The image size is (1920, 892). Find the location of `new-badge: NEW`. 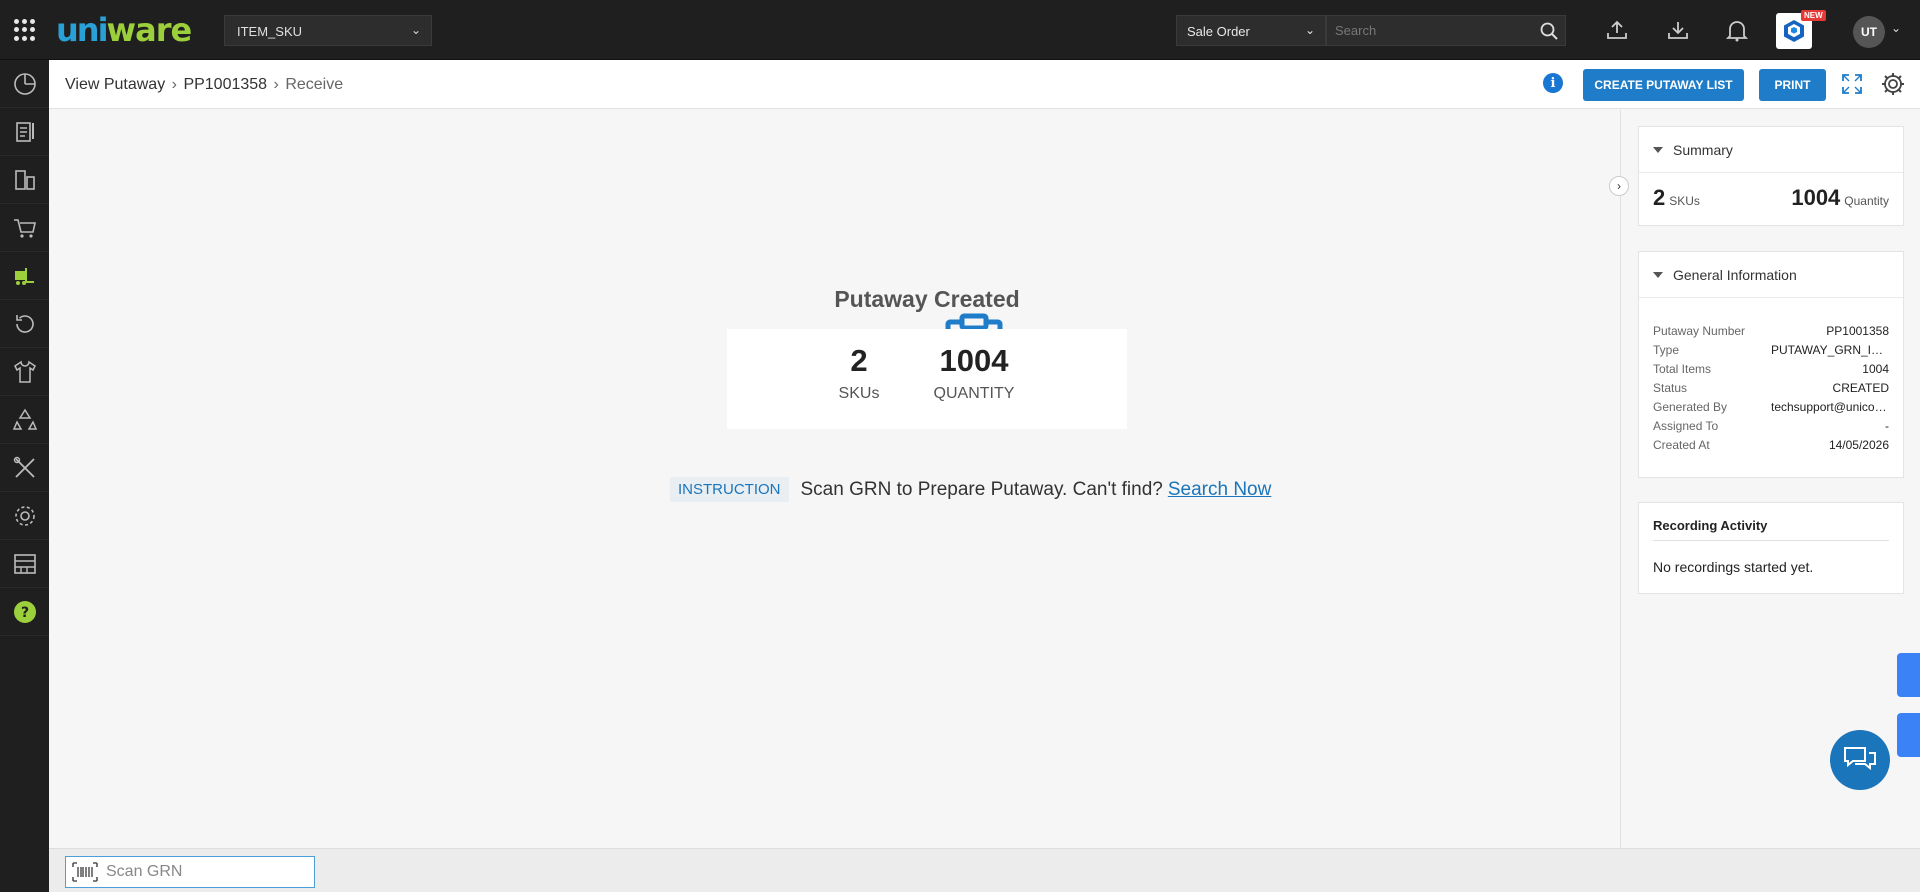

new-badge: NEW is located at coordinates (1813, 15).